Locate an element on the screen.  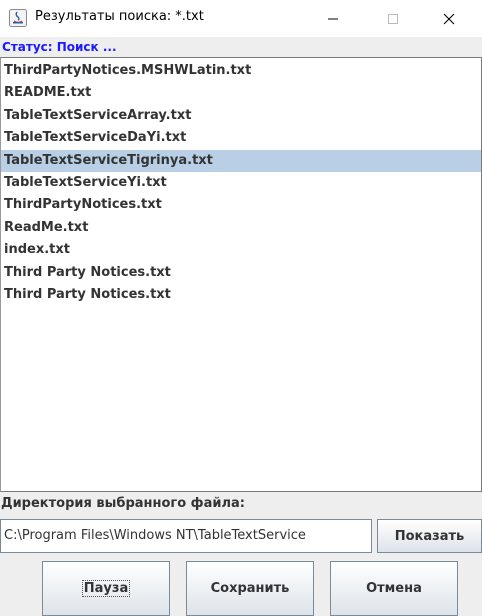
minimize-button is located at coordinates (333, 18).